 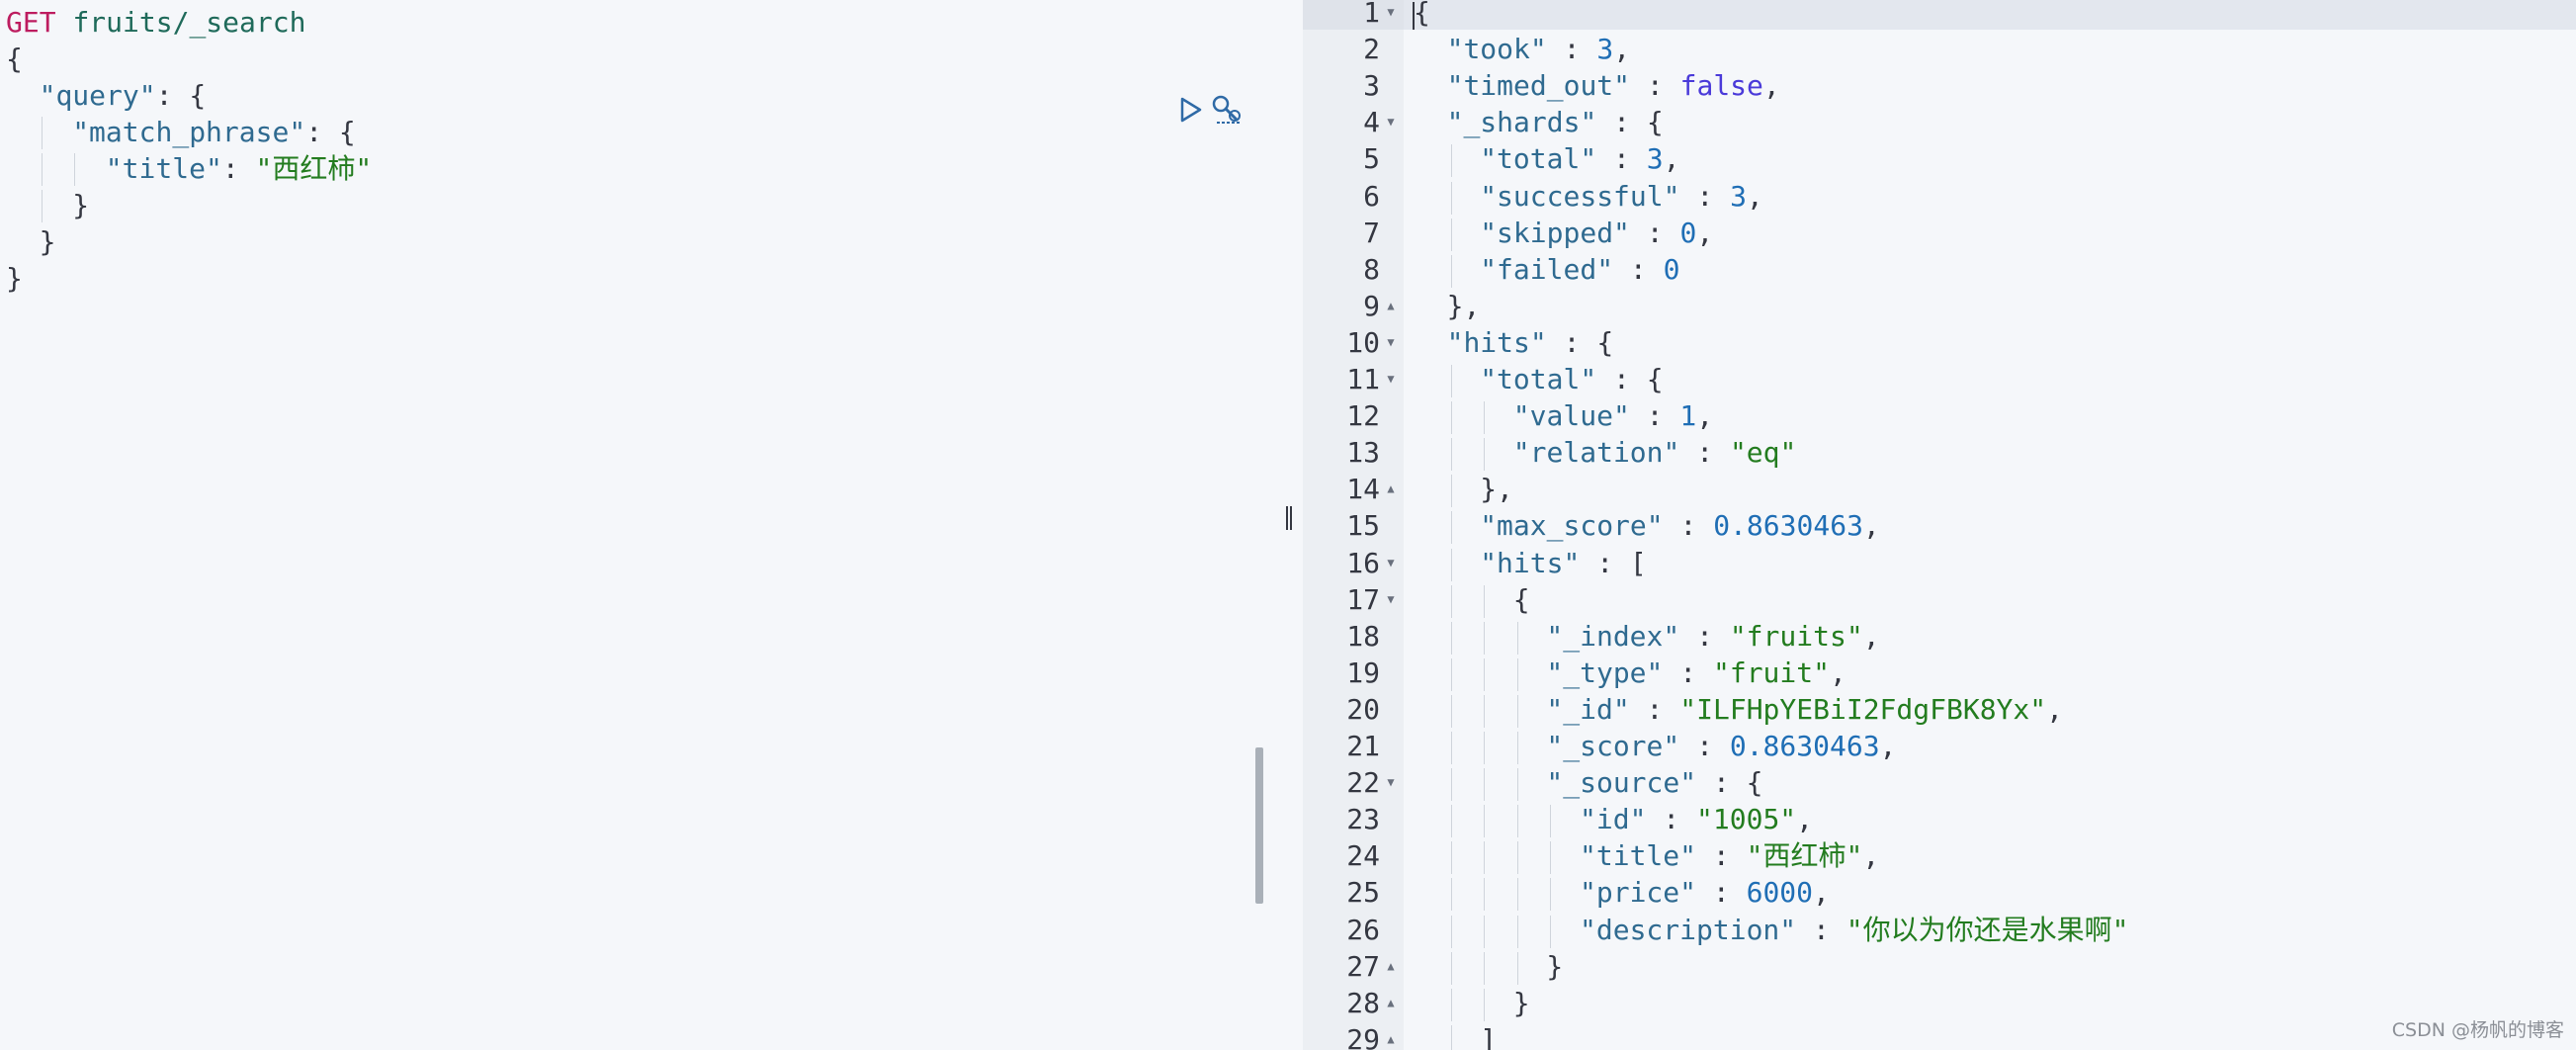 I want to click on token-punc, so click(x=64, y=22).